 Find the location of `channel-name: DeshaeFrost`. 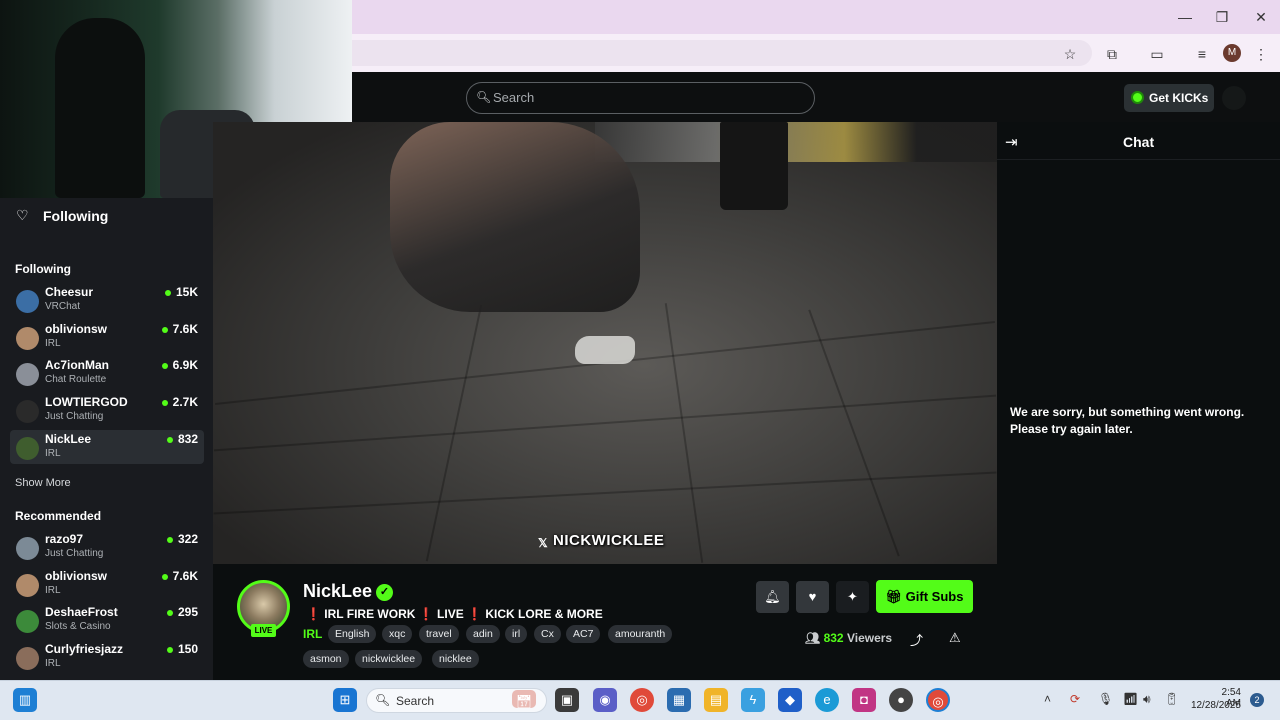

channel-name: DeshaeFrost is located at coordinates (81, 612).